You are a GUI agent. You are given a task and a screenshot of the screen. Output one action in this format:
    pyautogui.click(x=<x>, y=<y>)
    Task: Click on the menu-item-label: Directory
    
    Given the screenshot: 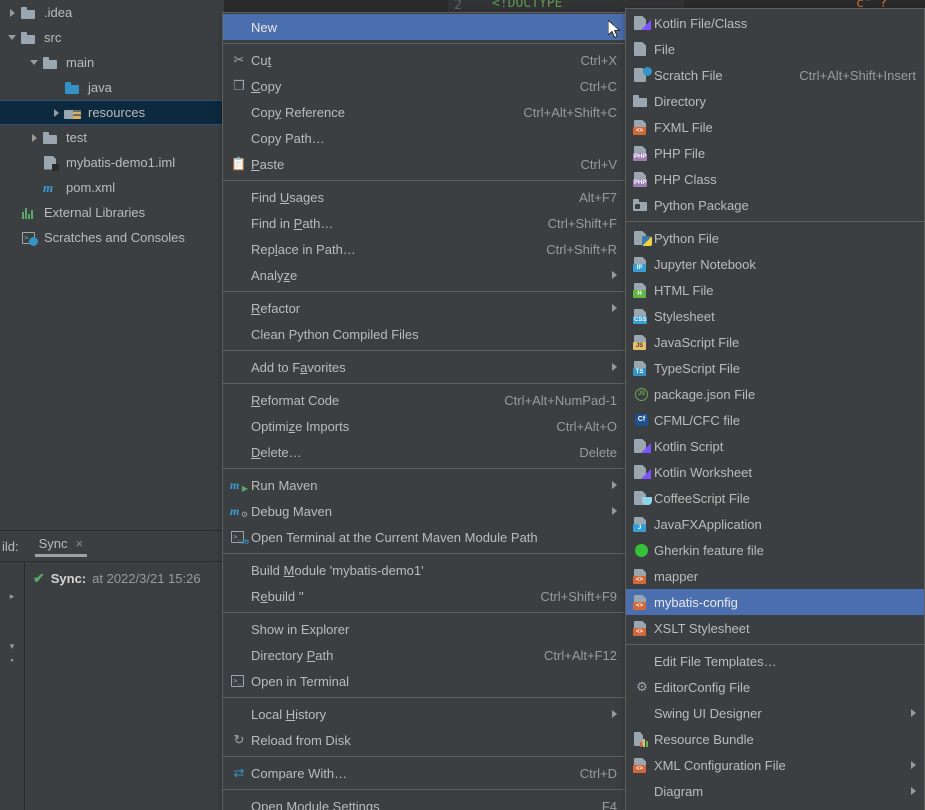 What is the action you would take?
    pyautogui.click(x=680, y=101)
    